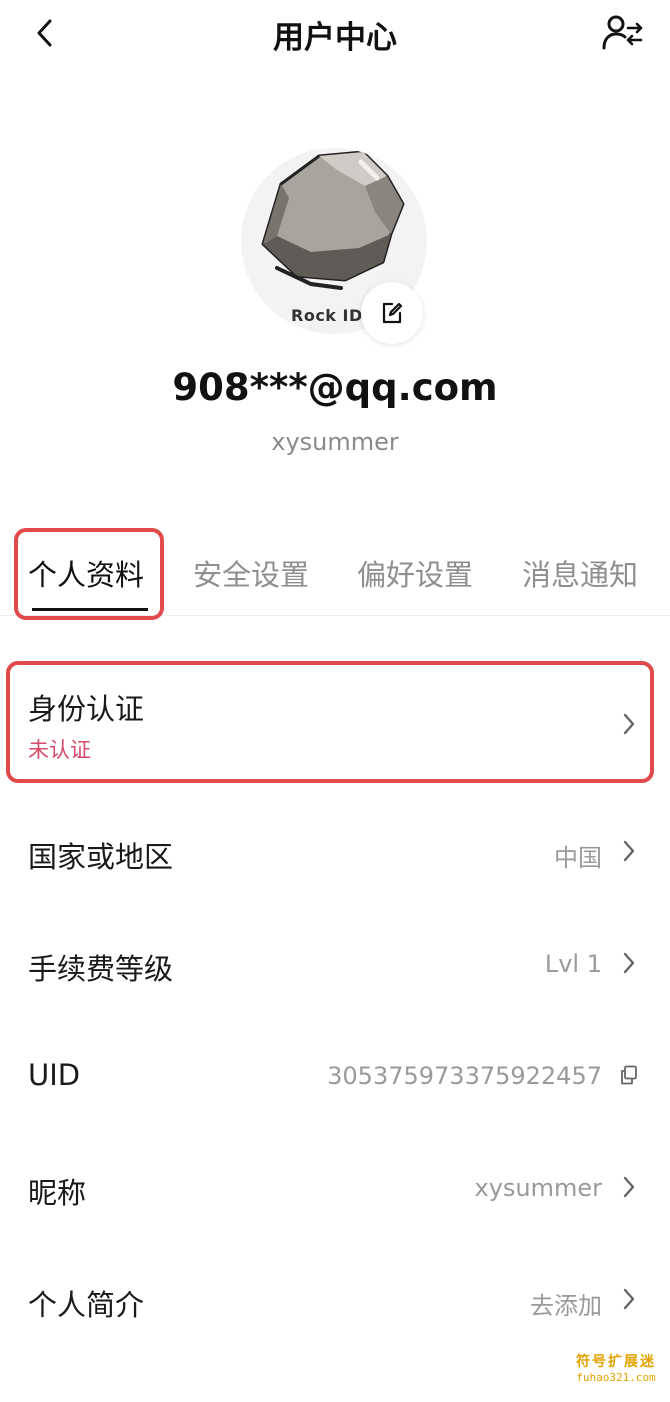 Image resolution: width=670 pixels, height=1402 pixels. What do you see at coordinates (566, 1306) in the screenshot?
I see `bio-value: 去添加` at bounding box center [566, 1306].